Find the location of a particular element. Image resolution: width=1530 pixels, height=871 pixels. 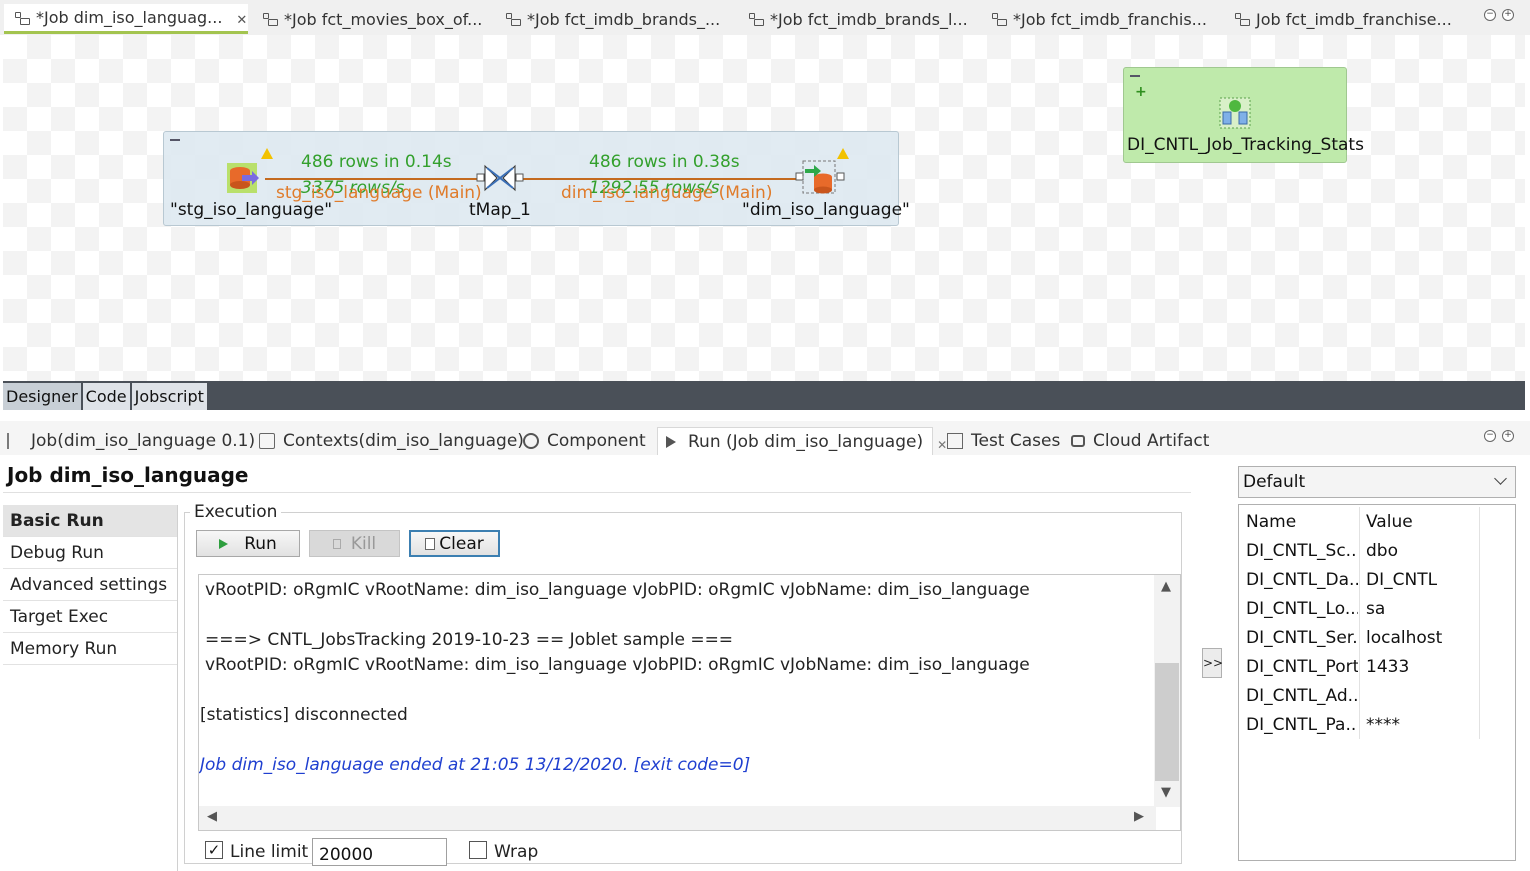

nav-basic-run: Basic Run is located at coordinates (90, 521).